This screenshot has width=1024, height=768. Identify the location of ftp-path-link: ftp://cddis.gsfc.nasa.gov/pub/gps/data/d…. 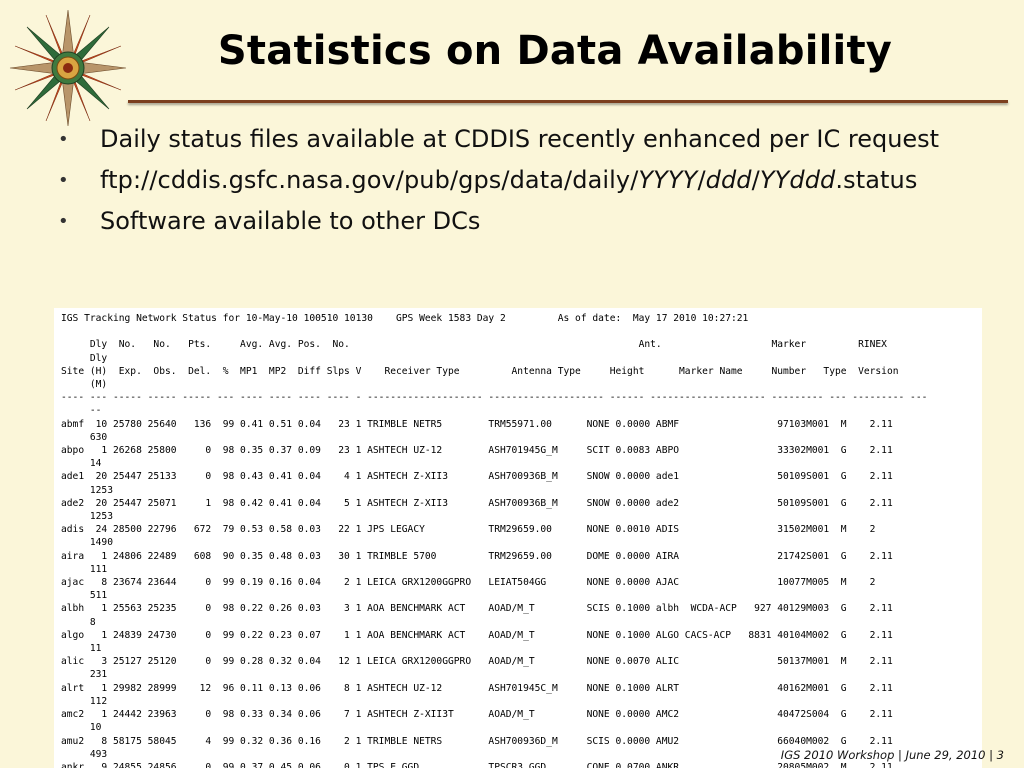
(508, 180).